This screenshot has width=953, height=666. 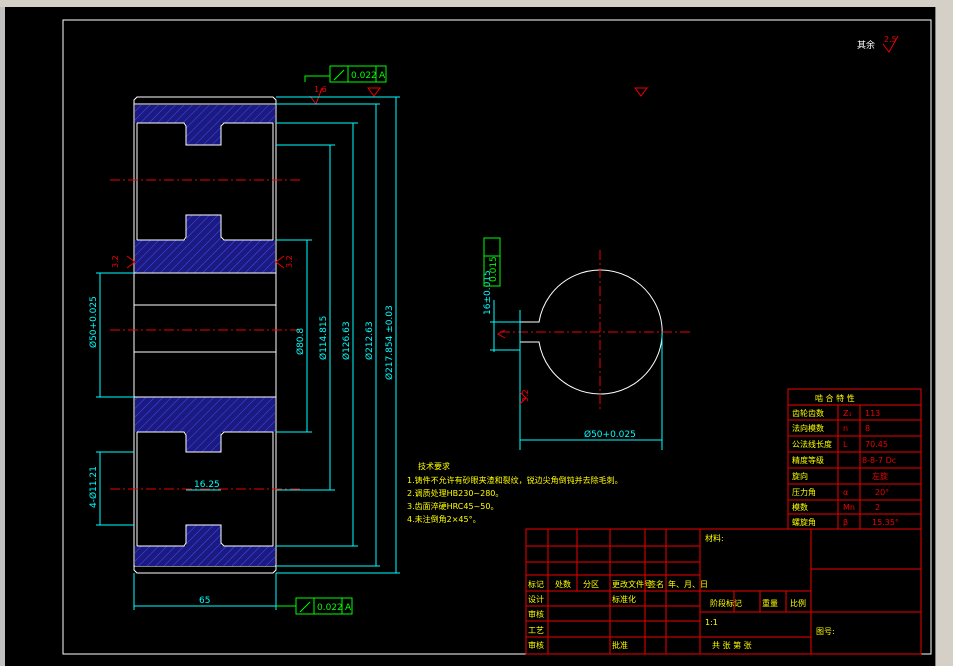 I want to click on svg-text: 螺旋角, so click(x=804, y=522).